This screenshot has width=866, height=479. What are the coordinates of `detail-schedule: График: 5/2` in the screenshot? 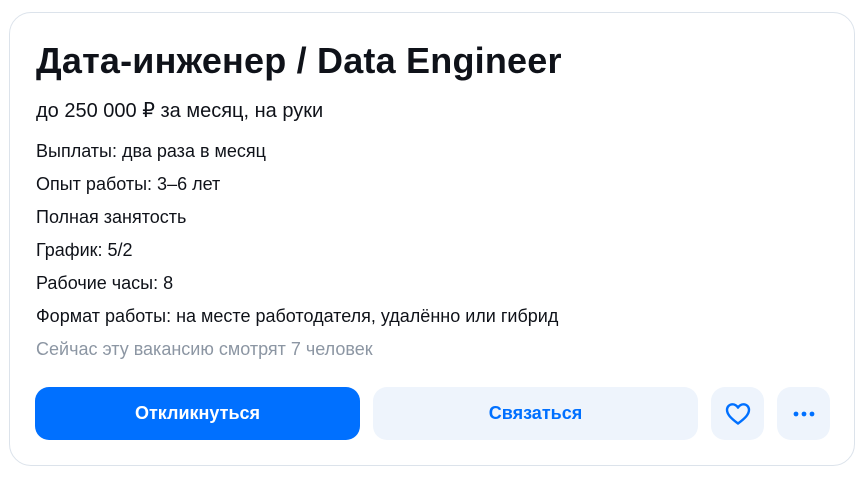 It's located at (84, 250).